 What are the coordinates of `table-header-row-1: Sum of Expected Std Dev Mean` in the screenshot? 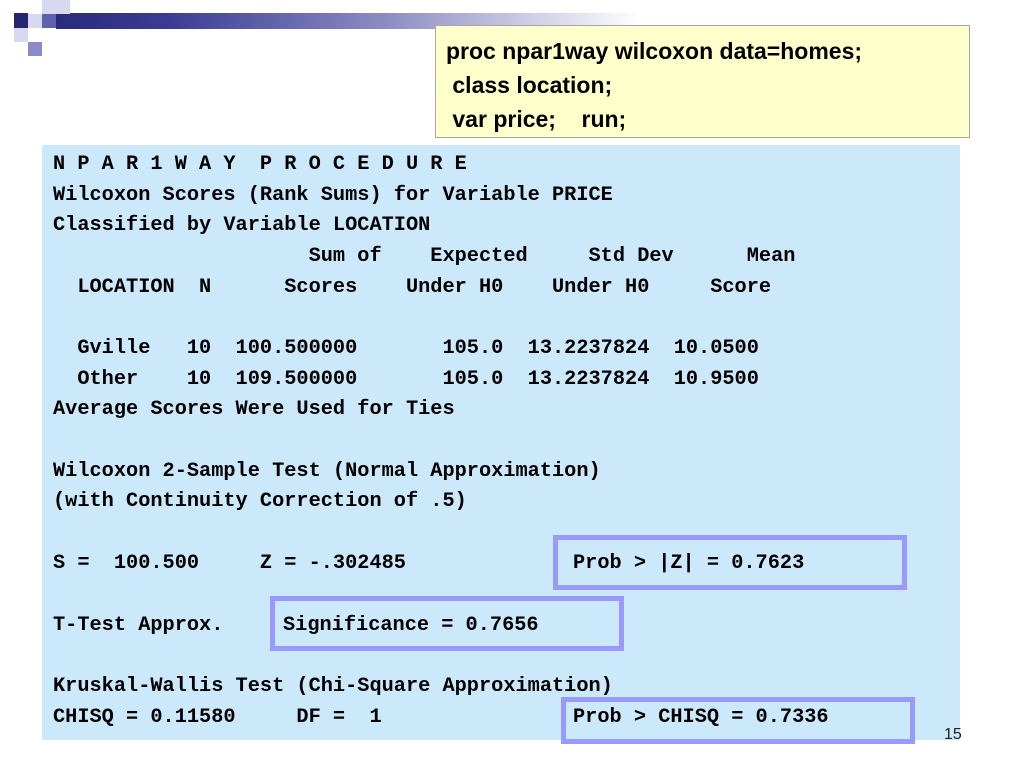 It's located at (424, 256).